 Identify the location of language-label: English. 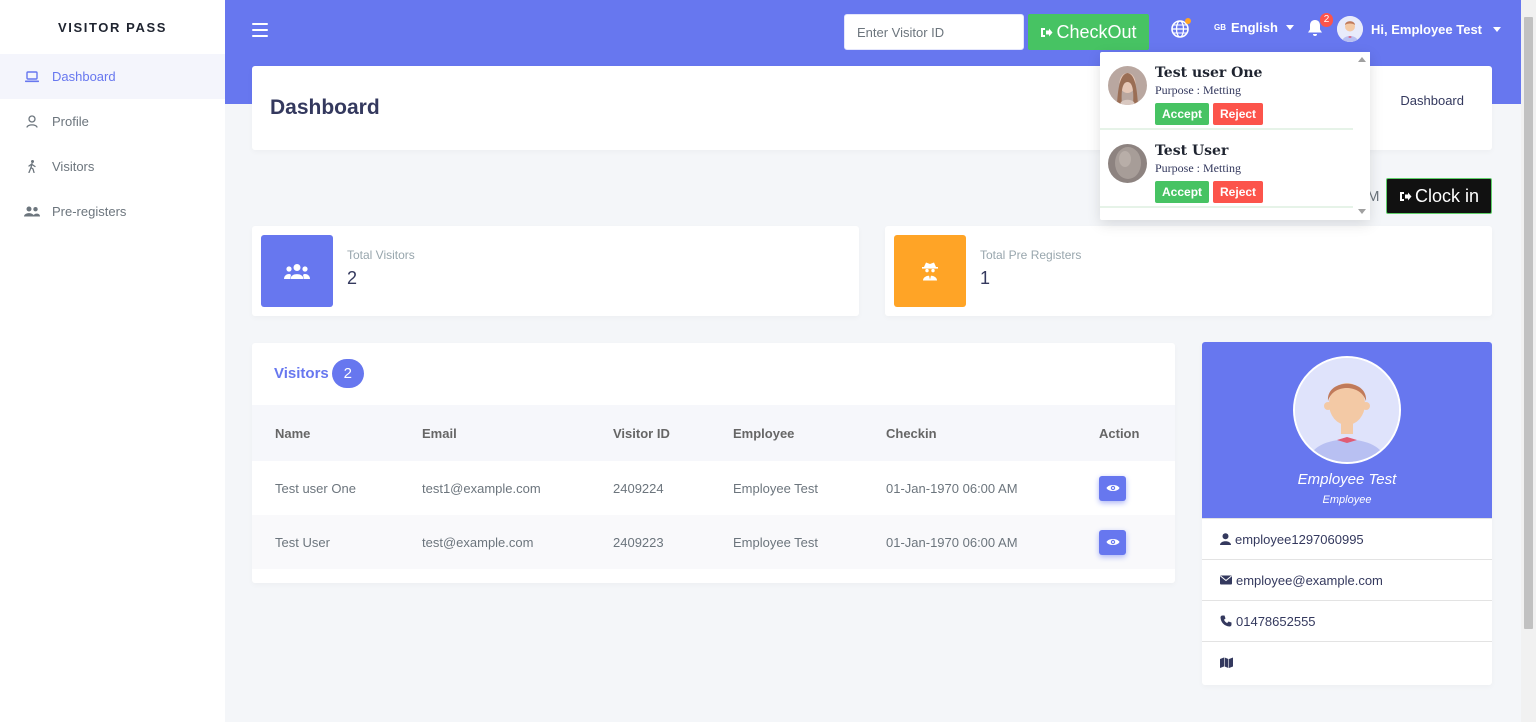
(1254, 27).